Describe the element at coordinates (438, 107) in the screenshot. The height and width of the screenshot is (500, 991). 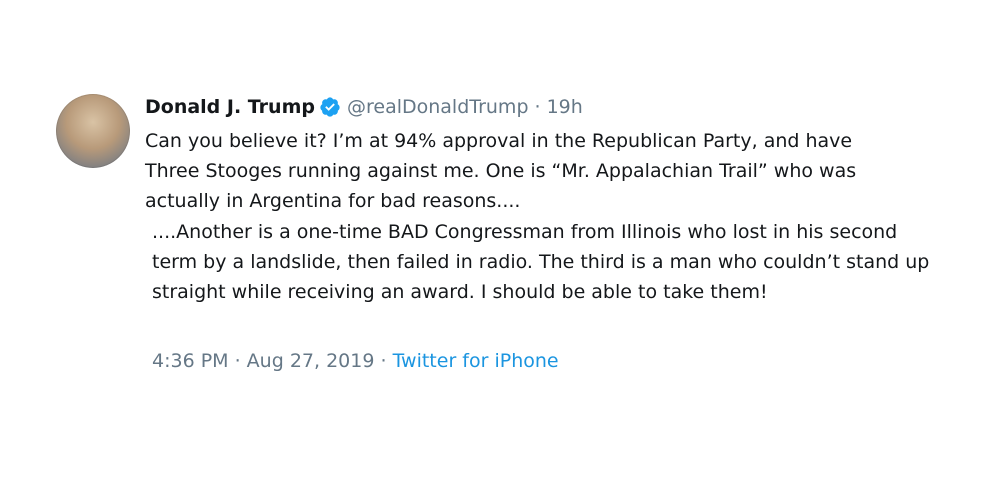
I see `author-handle: @realDonaldTrump` at that location.